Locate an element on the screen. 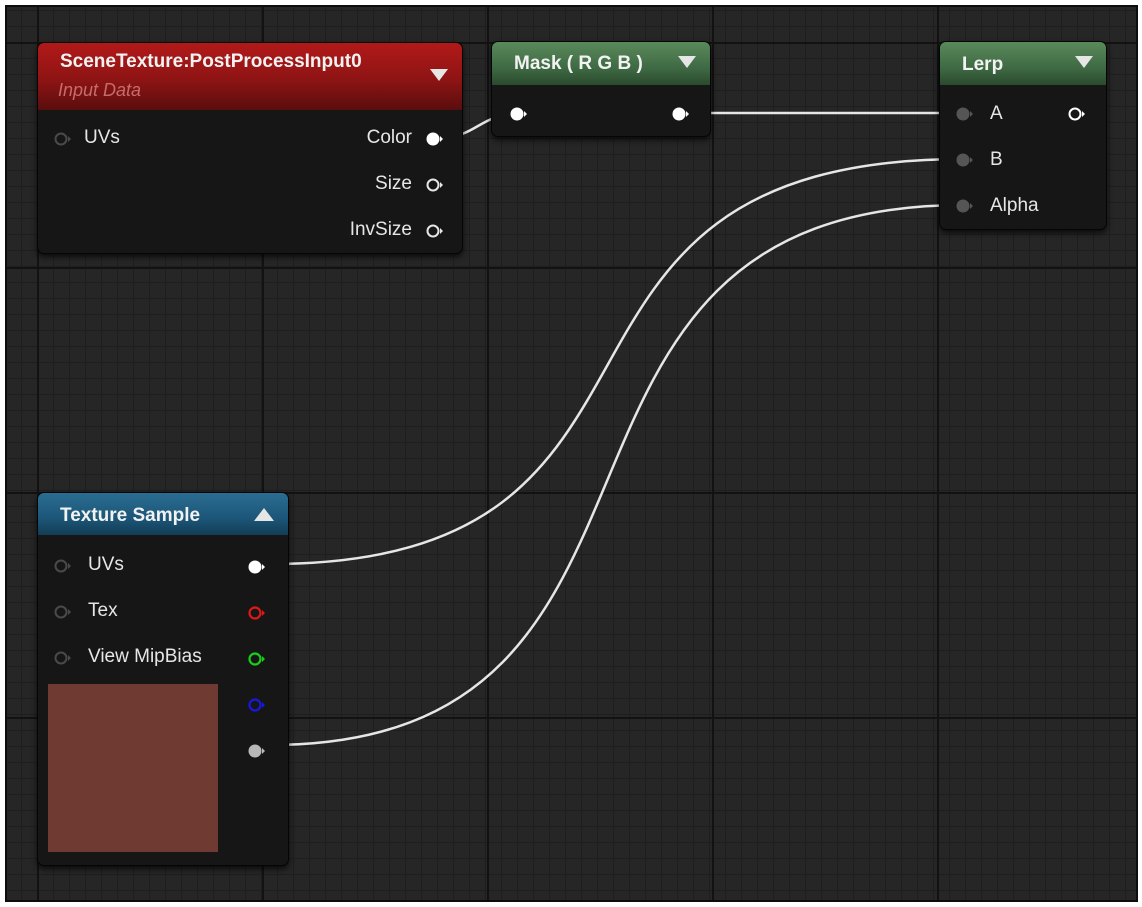 This screenshot has width=1142, height=907. input-pin-alpha is located at coordinates (965, 206).